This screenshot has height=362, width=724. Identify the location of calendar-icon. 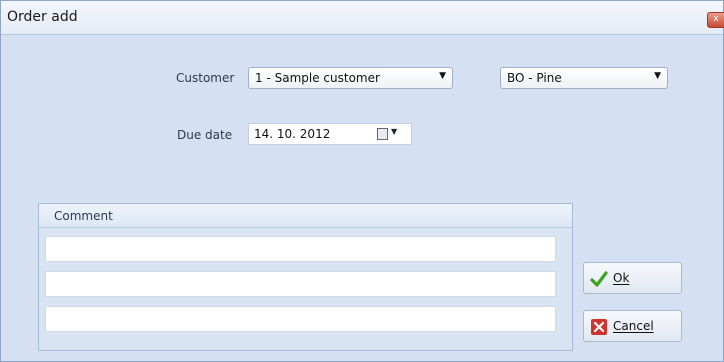
(382, 134).